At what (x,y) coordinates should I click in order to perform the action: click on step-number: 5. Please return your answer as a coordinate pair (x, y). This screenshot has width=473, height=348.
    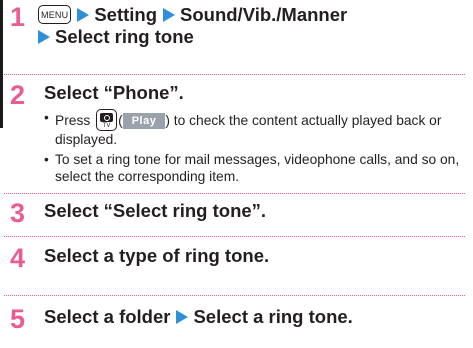
    Looking at the image, I should click on (18, 319).